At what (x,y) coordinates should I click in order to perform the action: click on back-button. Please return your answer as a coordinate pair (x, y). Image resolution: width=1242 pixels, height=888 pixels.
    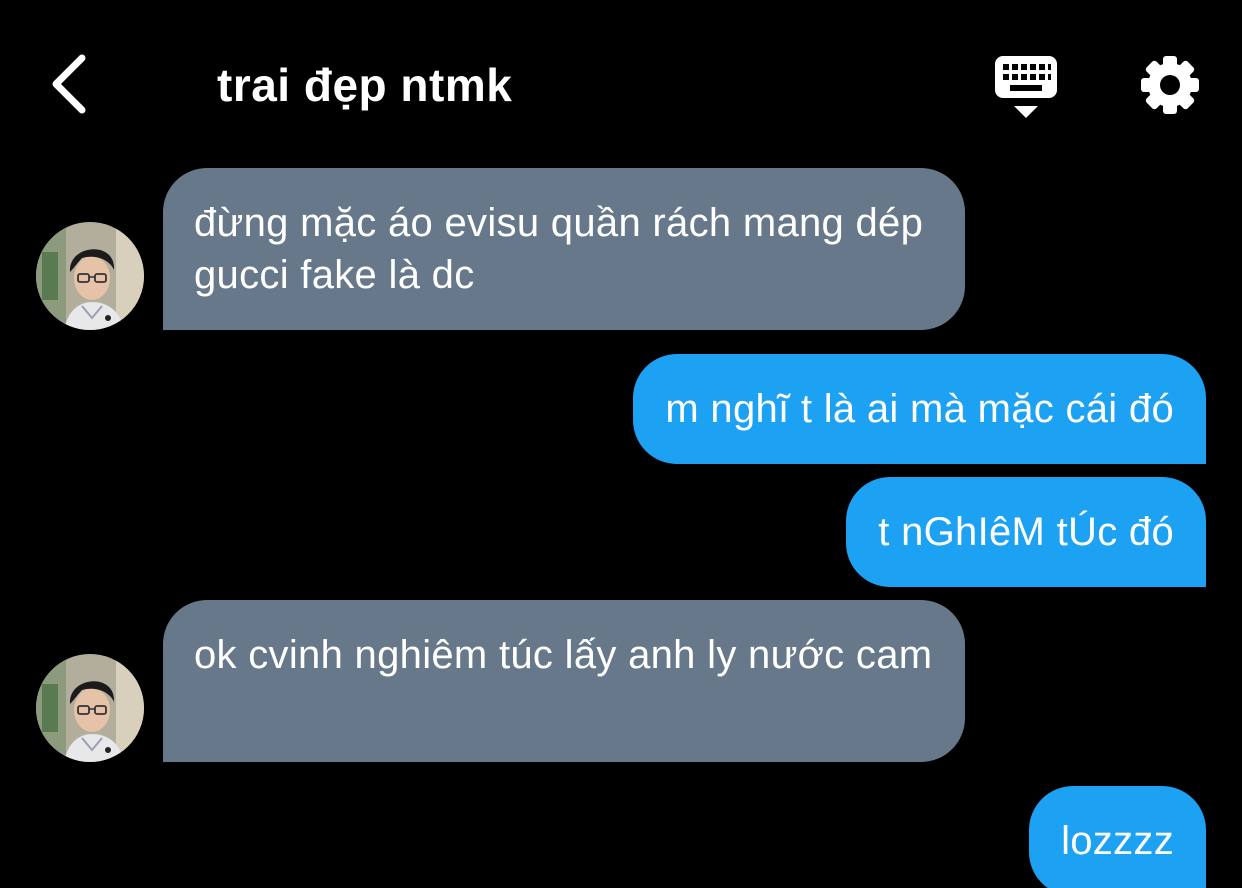
    Looking at the image, I should click on (68, 84).